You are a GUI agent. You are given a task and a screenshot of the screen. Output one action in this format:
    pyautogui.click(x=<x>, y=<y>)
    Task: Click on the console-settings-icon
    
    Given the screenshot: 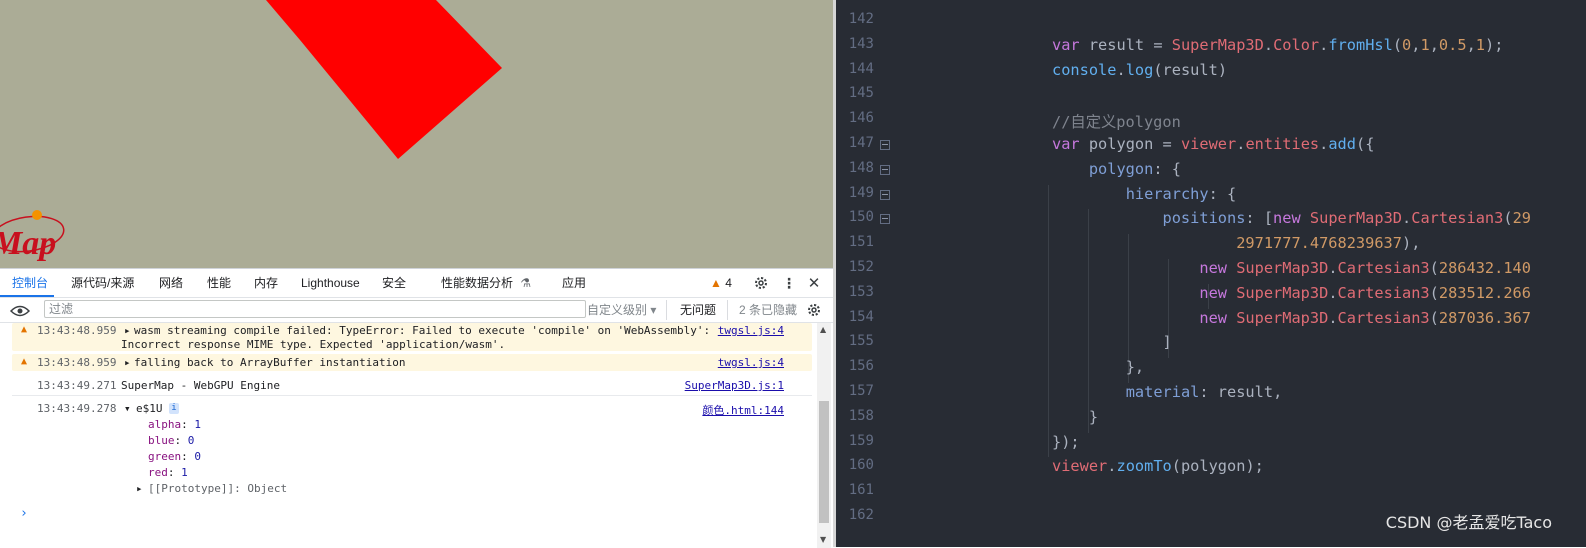 What is the action you would take?
    pyautogui.click(x=814, y=310)
    